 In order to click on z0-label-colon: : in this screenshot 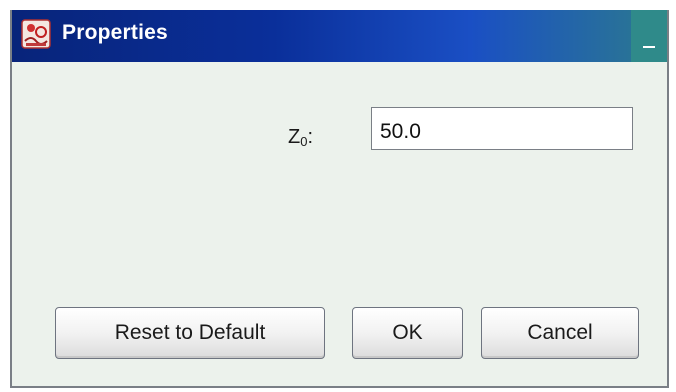, I will do `click(310, 137)`.